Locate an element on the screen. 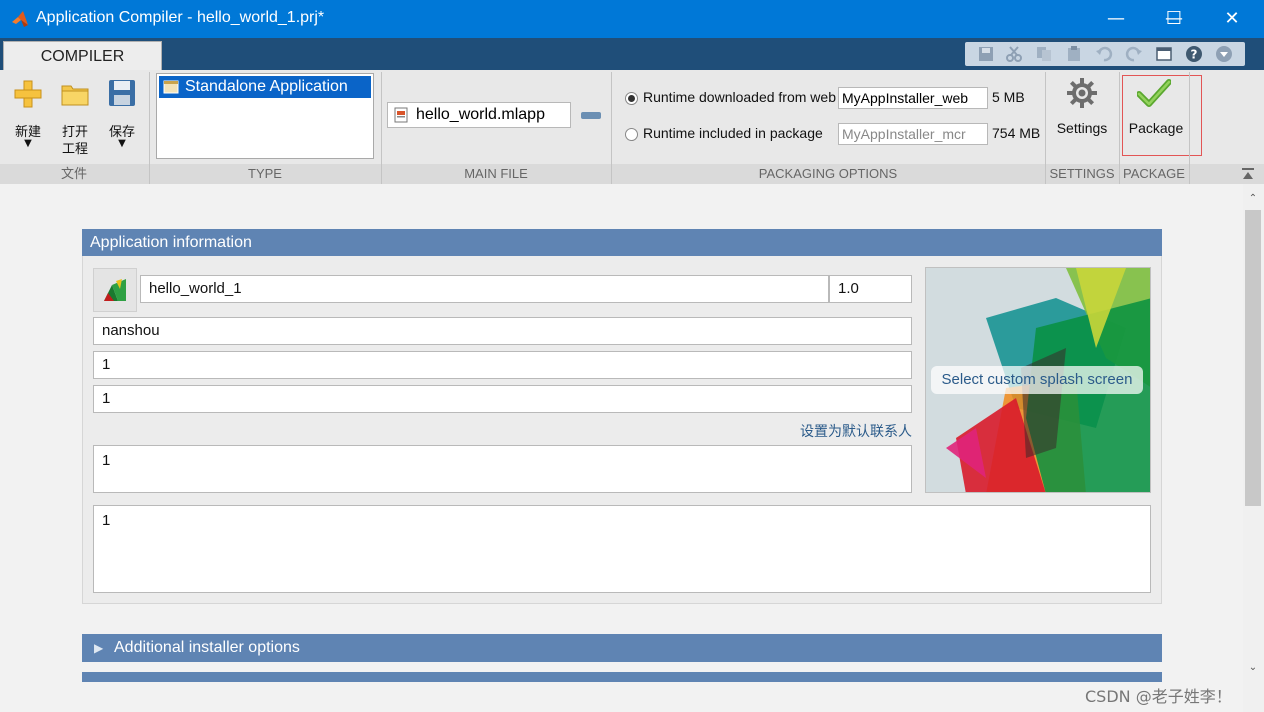 The height and width of the screenshot is (712, 1264). matlab-logo-icon is located at coordinates (20, 19).